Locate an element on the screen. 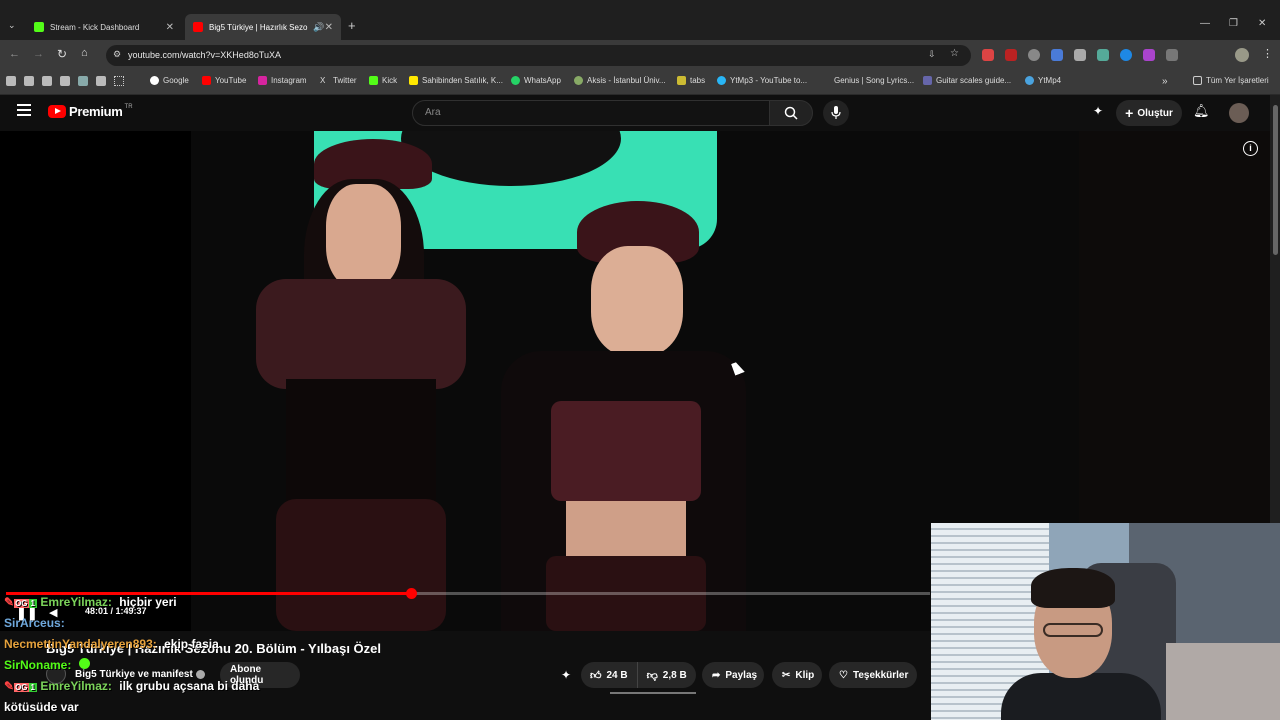  all-bookmarks: Tüm Yer İşaretleri is located at coordinates (1231, 80).